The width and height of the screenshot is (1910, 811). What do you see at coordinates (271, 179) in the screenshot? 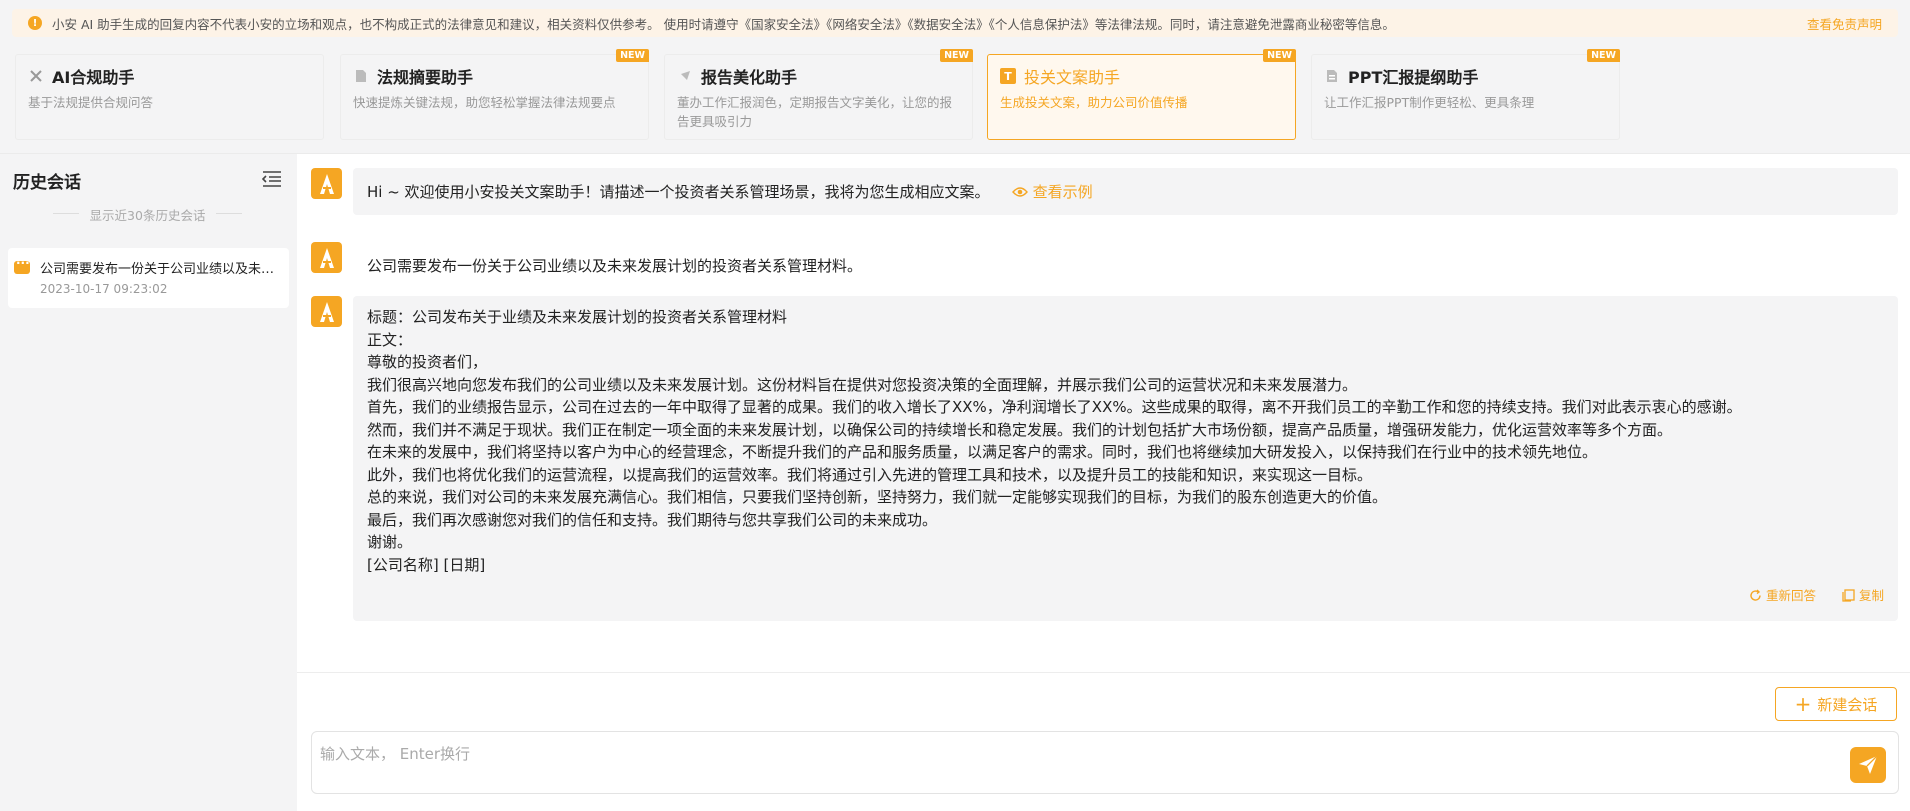
I see `collapse-sidebar-icon` at bounding box center [271, 179].